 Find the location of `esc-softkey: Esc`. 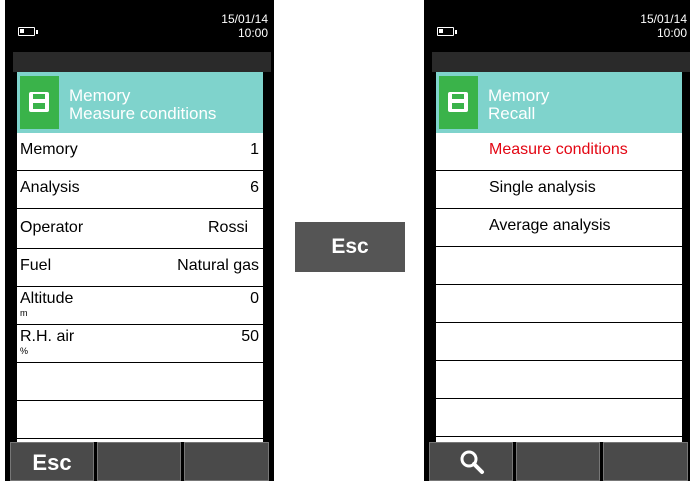

esc-softkey: Esc is located at coordinates (52, 461).